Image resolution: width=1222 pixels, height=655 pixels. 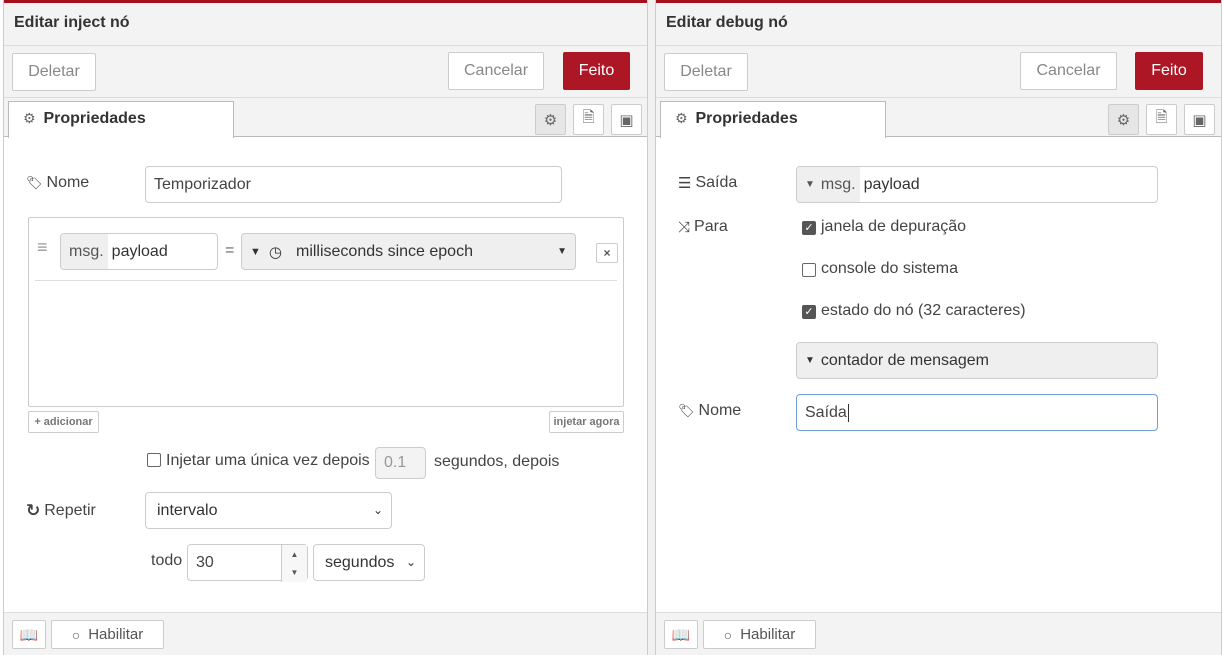 What do you see at coordinates (586, 422) in the screenshot?
I see `inject-now-button: injetar agora` at bounding box center [586, 422].